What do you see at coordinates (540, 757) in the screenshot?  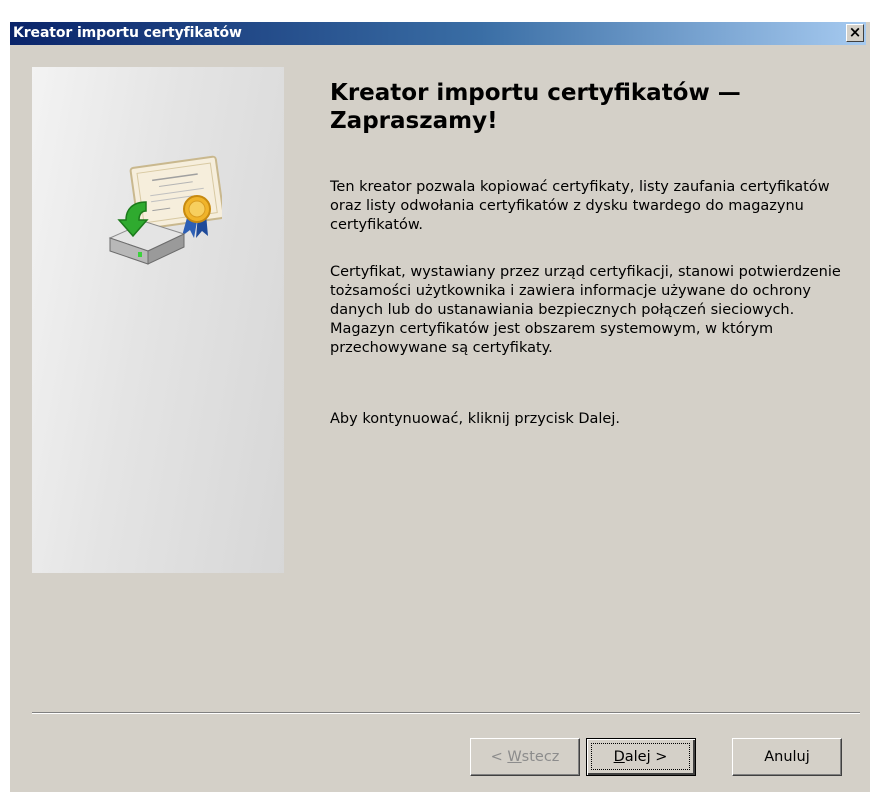 I see `back-button-label: stecz` at bounding box center [540, 757].